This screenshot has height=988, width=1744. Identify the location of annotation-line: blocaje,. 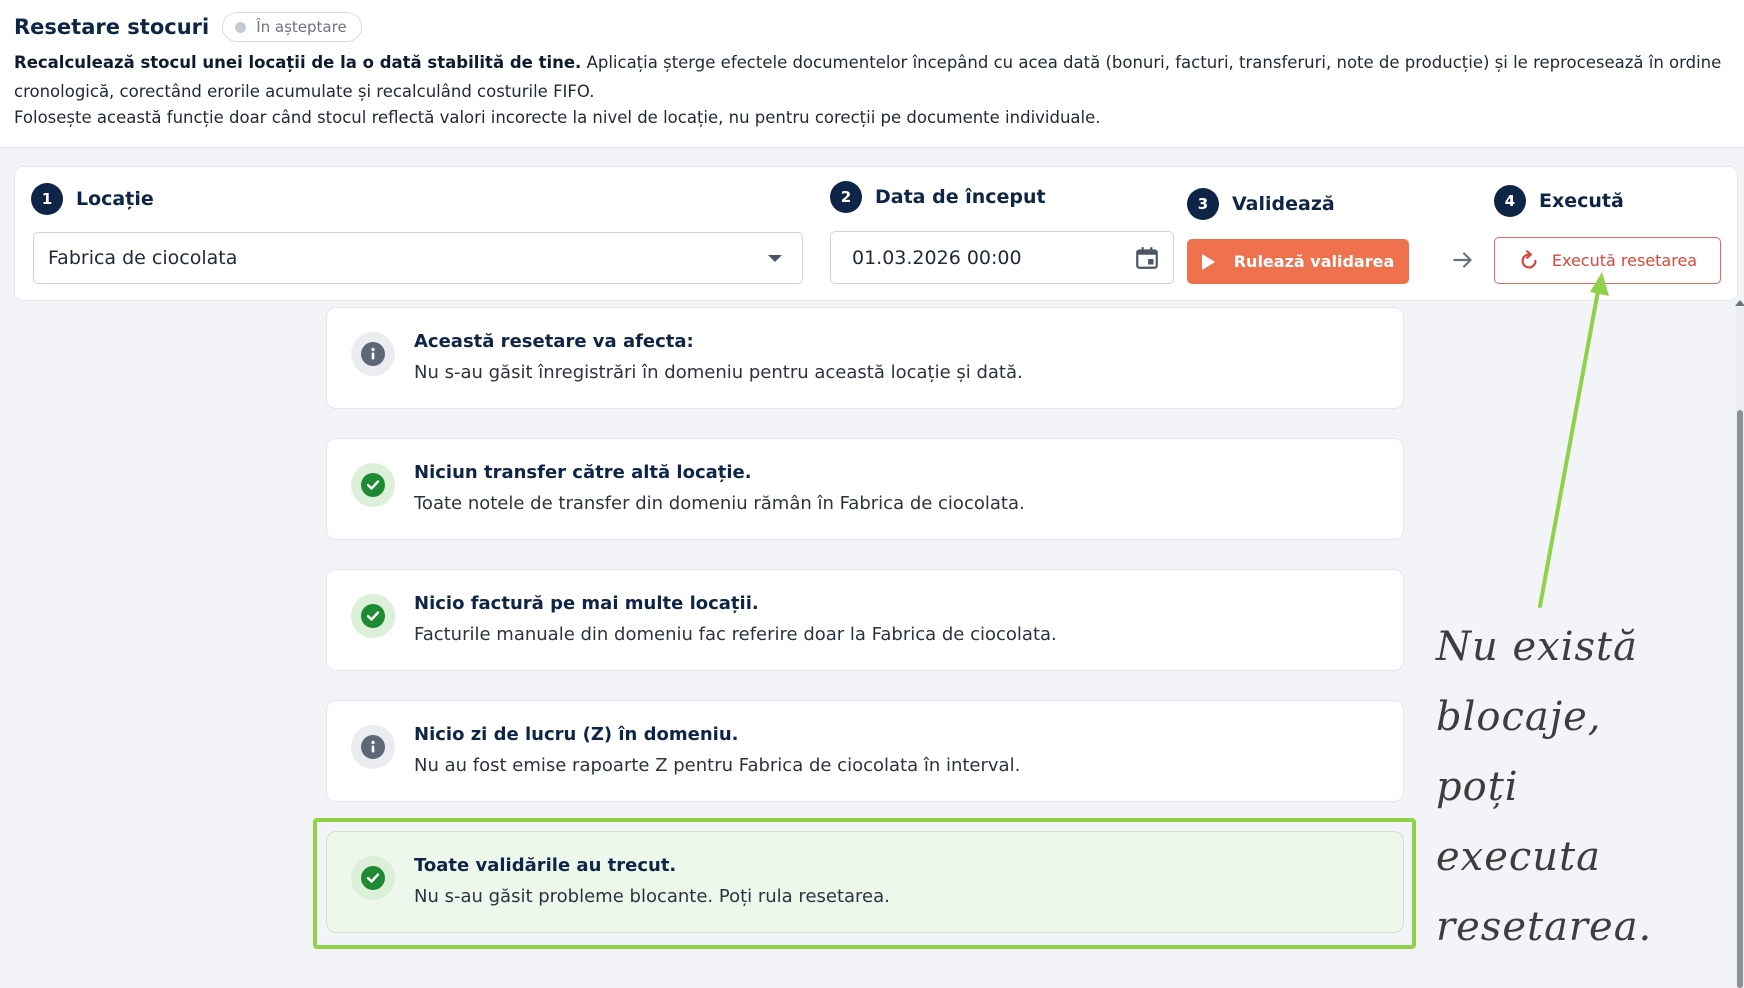
(1519, 717).